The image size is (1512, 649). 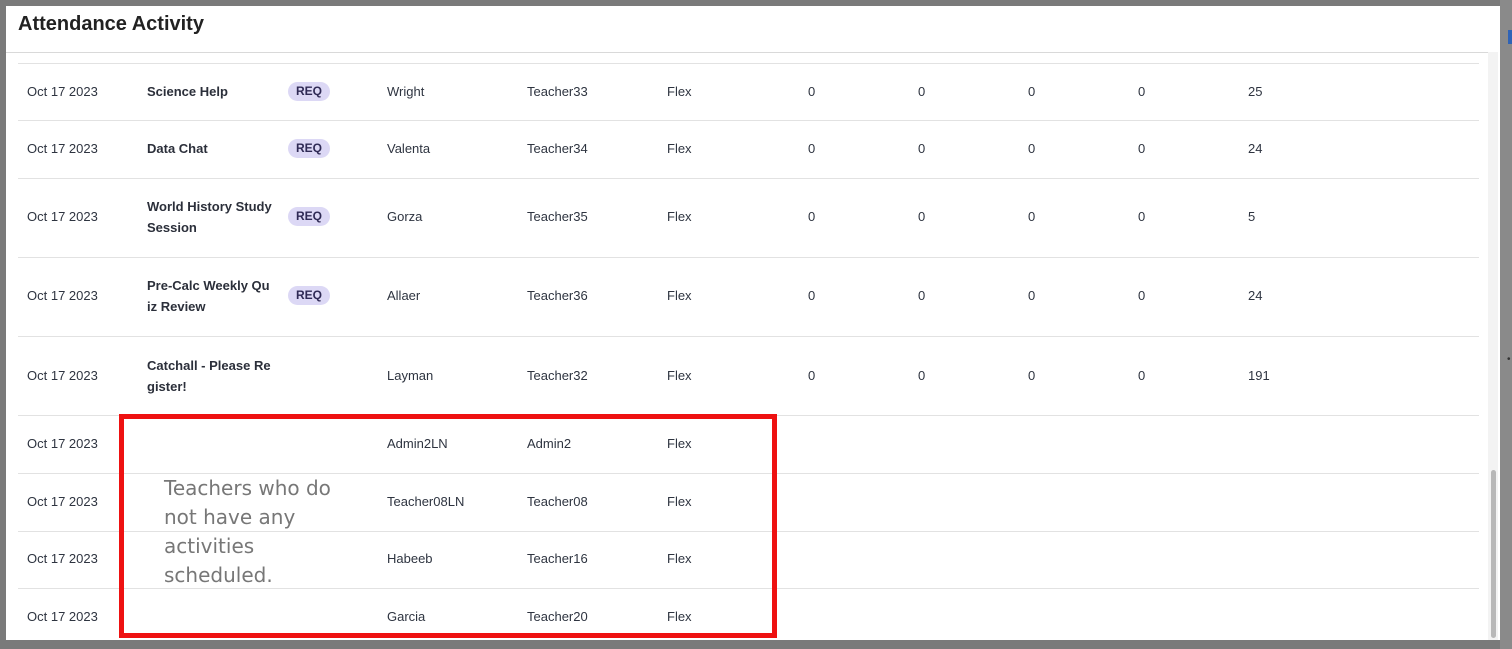 What do you see at coordinates (557, 375) in the screenshot?
I see `teacher-cell: Teacher32` at bounding box center [557, 375].